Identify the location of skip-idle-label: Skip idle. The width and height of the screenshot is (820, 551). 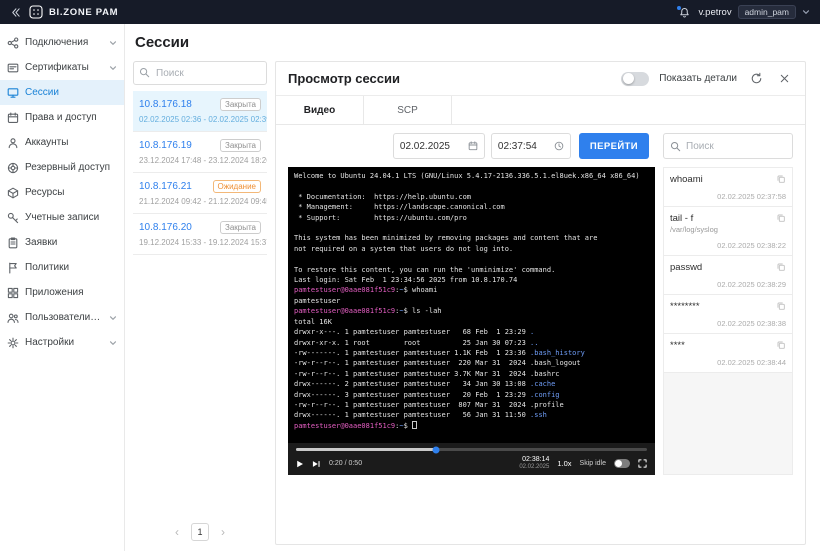
(592, 464).